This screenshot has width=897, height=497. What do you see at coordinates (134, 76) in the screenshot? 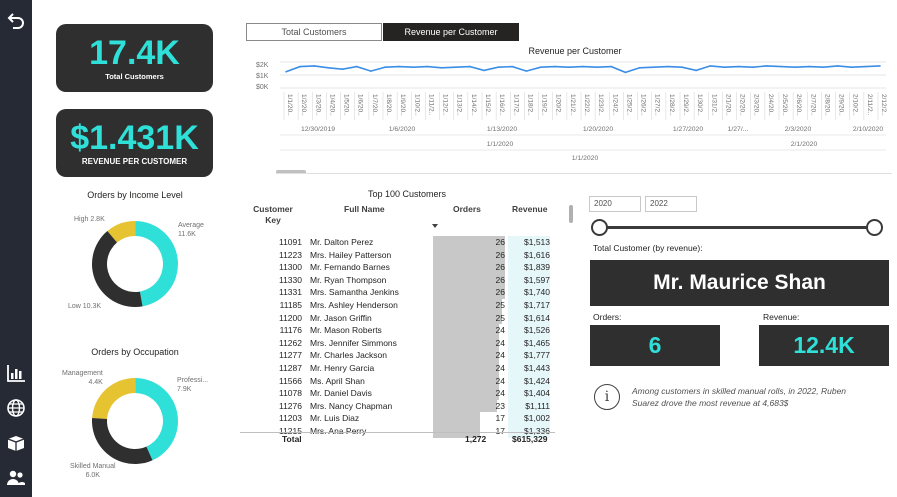
I see `kpi-label: Total Customers` at bounding box center [134, 76].